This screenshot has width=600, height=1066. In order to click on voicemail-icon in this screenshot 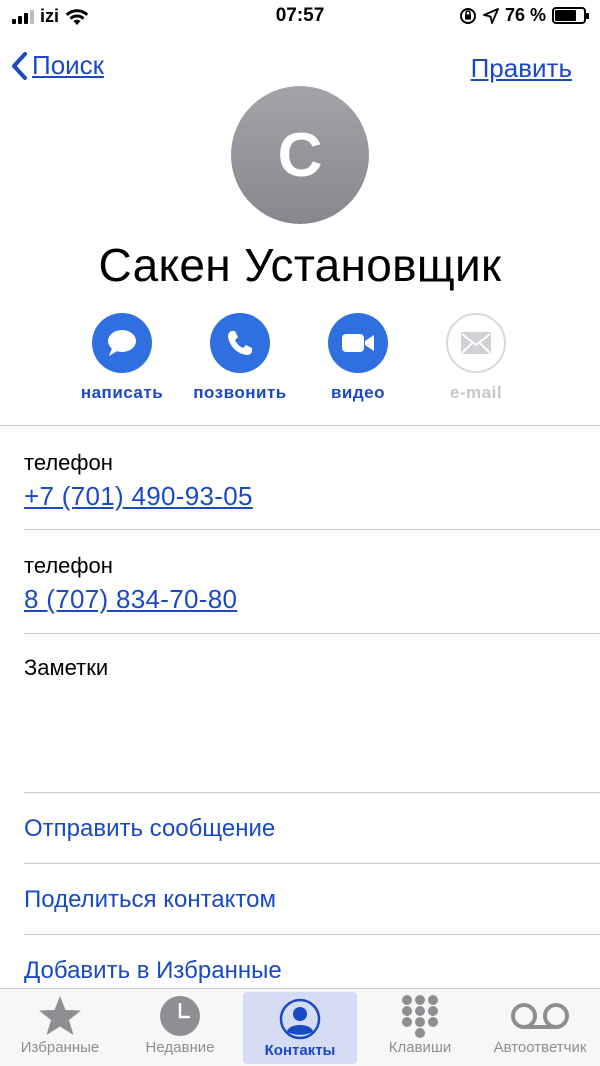, I will do `click(540, 1016)`.